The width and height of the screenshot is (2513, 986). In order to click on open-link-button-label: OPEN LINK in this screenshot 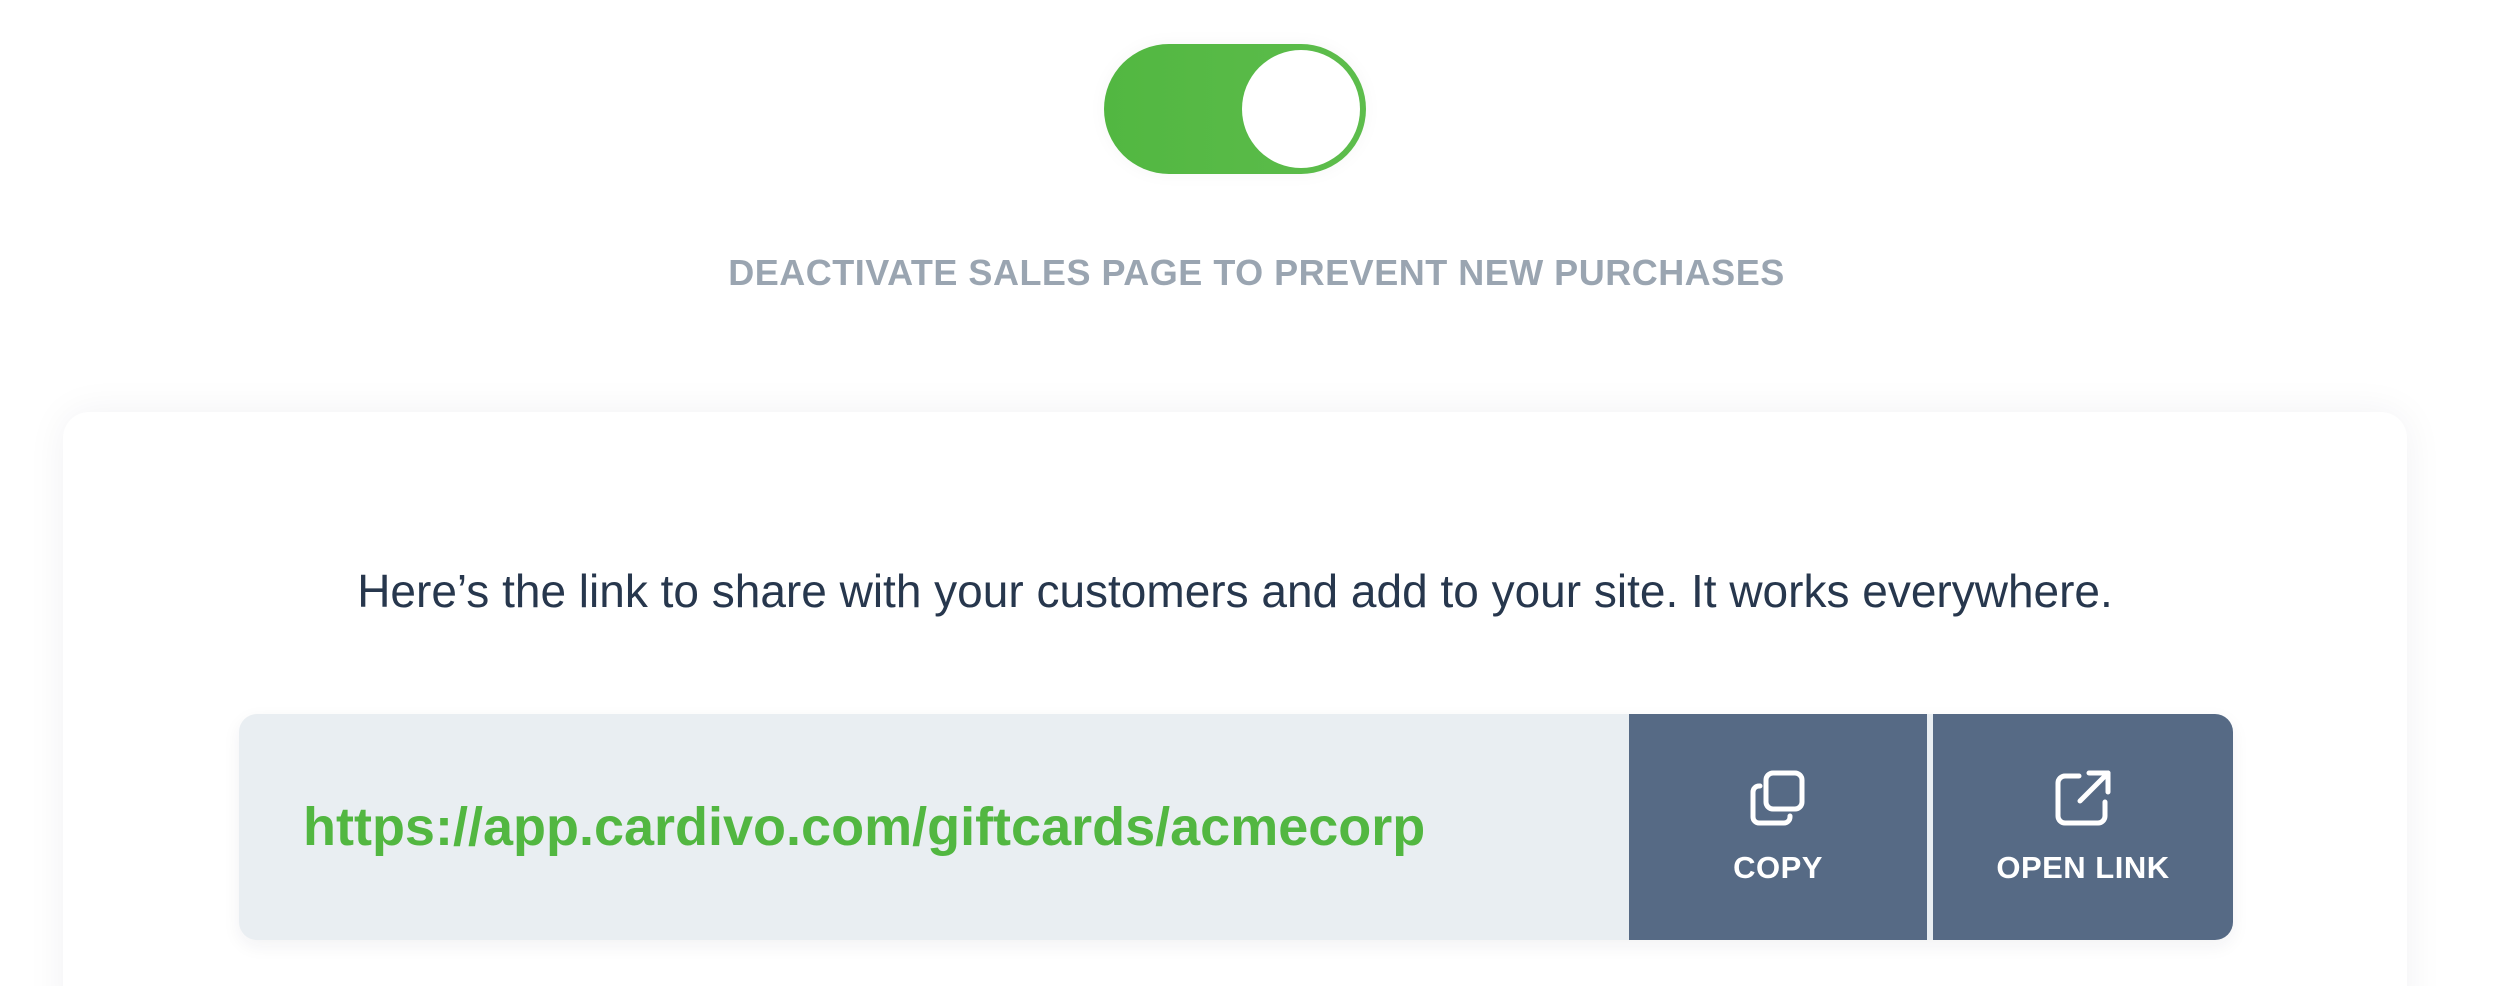, I will do `click(2083, 867)`.